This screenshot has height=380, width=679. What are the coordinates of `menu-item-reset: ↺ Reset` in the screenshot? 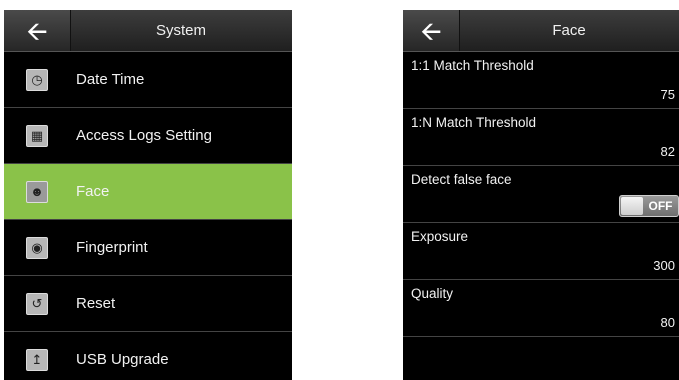 It's located at (148, 304).